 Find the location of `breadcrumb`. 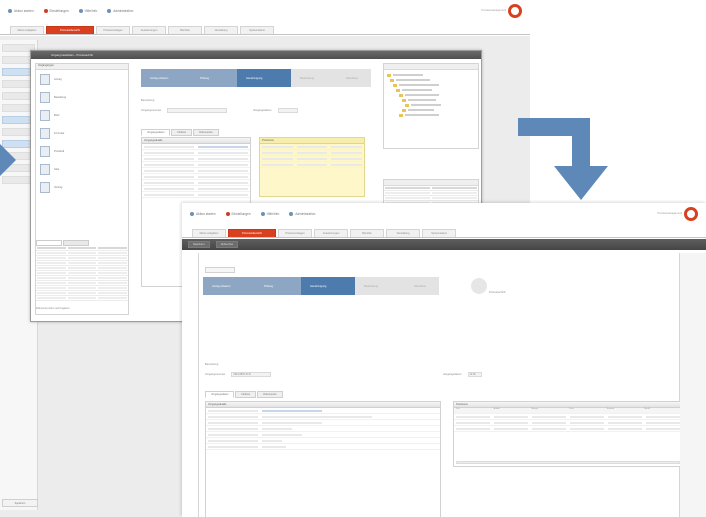

breadcrumb is located at coordinates (220, 270).